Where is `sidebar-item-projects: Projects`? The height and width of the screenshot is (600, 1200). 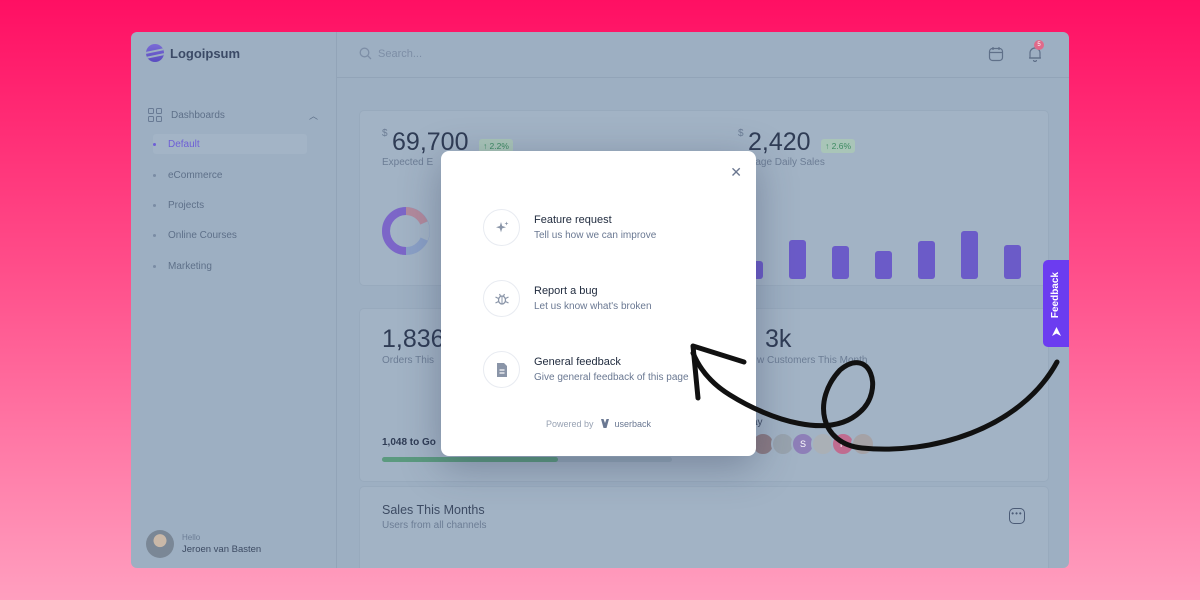 sidebar-item-projects: Projects is located at coordinates (230, 205).